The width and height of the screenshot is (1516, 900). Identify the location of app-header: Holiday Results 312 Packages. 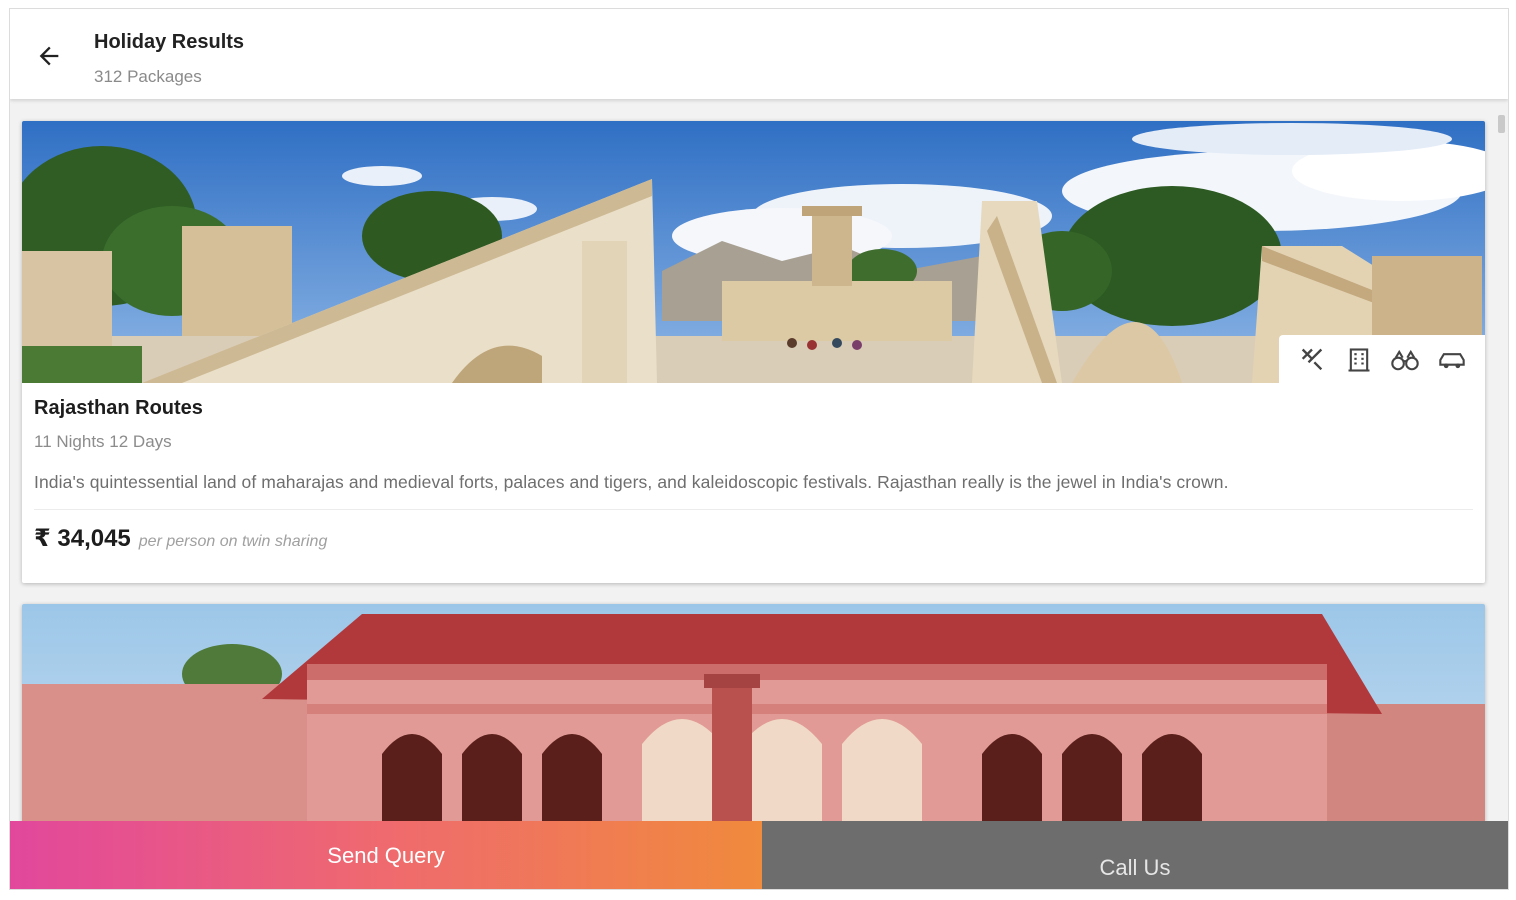
(759, 54).